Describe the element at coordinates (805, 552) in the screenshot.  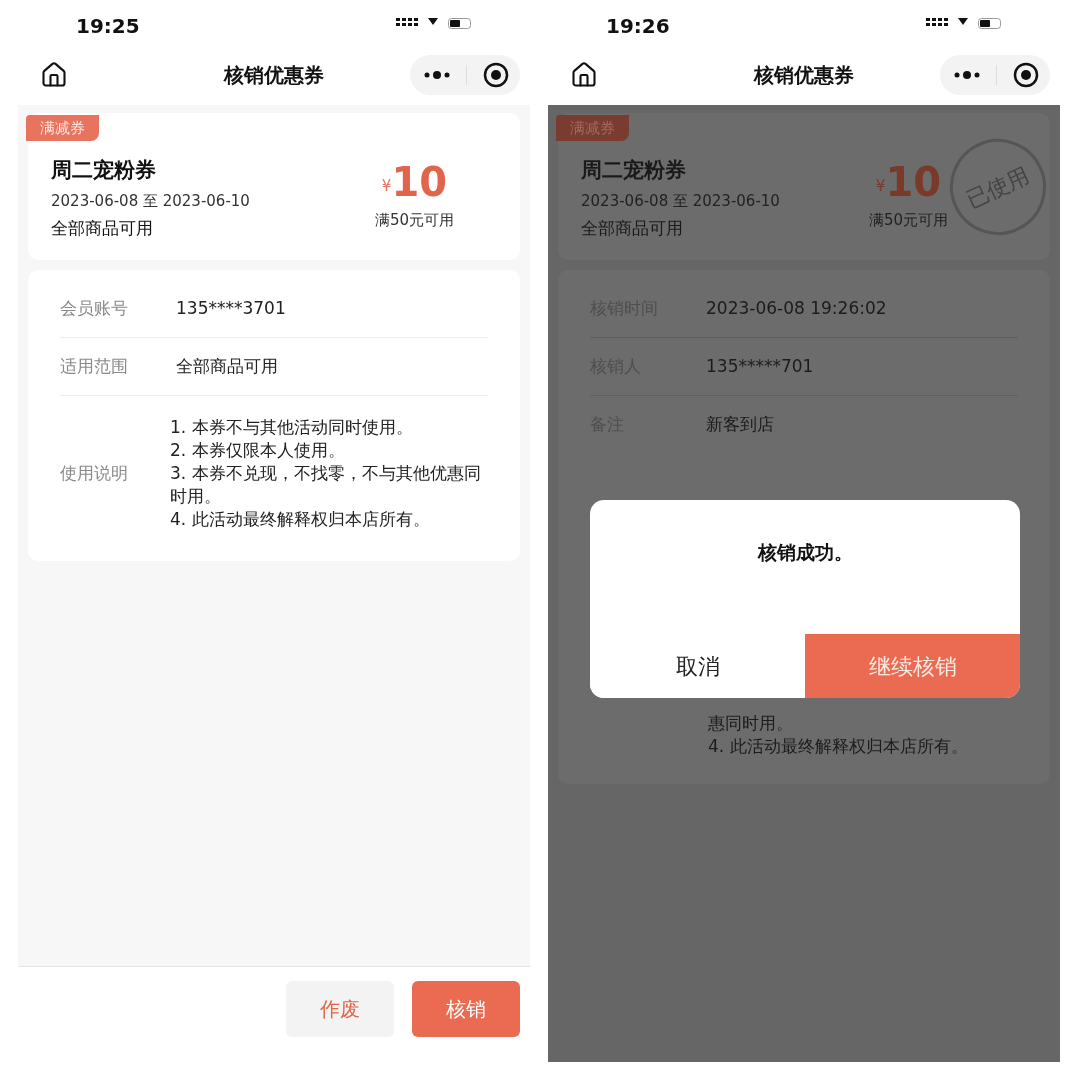
I see `dialog-message: 核销成功。` at that location.